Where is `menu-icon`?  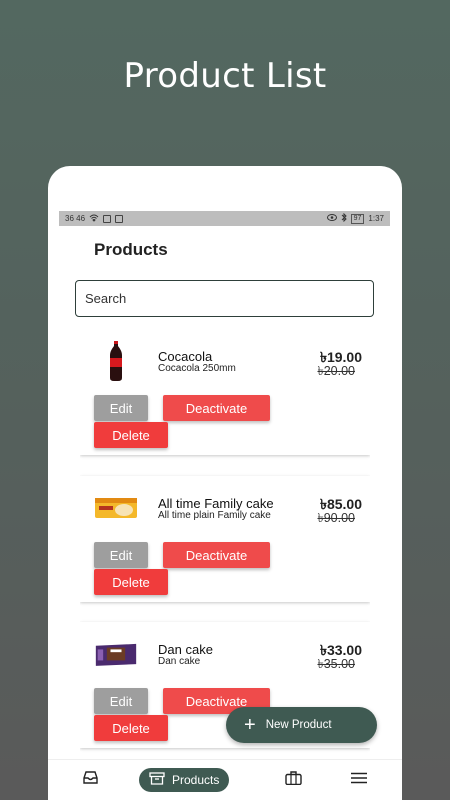
menu-icon is located at coordinates (359, 780).